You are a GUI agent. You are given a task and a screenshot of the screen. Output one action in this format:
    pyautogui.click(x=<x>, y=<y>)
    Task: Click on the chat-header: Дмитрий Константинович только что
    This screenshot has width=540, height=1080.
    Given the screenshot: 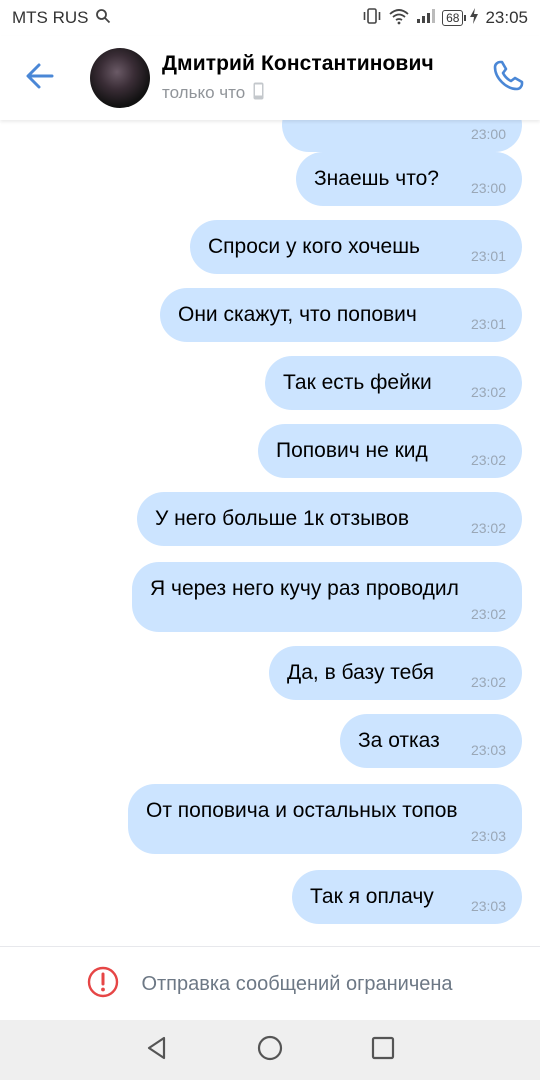 What is the action you would take?
    pyautogui.click(x=270, y=78)
    